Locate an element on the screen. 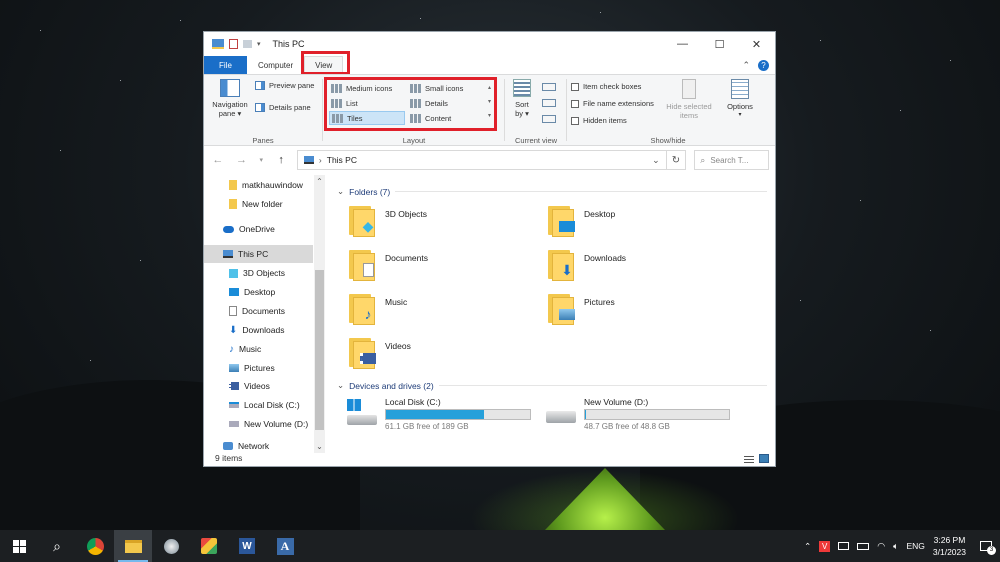 The height and width of the screenshot is (562, 1000). drive-tile-new-volume-d: New Volume (D:) 48.7 GB free of 48.8 GB is located at coordinates (644, 414).